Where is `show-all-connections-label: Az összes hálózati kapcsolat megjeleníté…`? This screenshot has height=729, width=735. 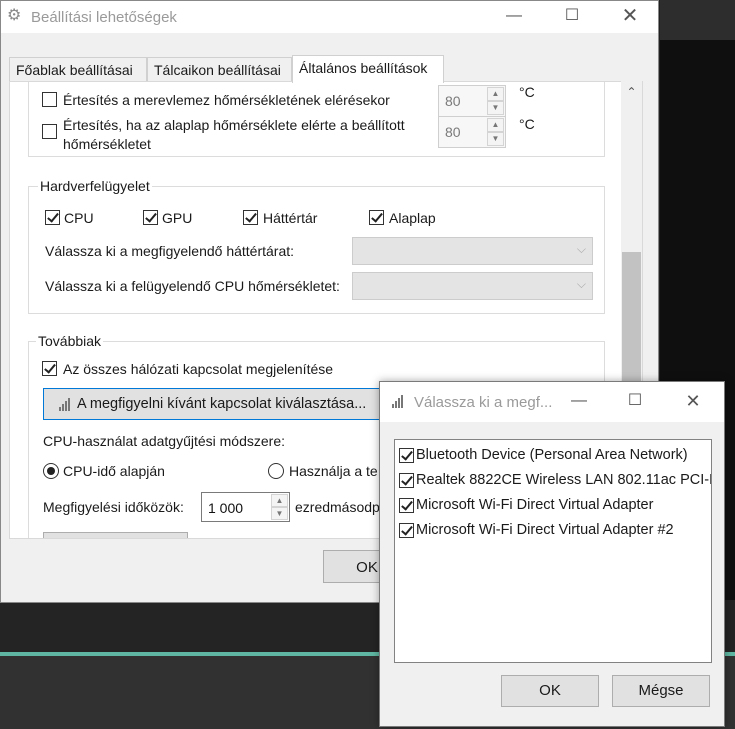
show-all-connections-label: Az összes hálózati kapcsolat megjeleníté… is located at coordinates (198, 369).